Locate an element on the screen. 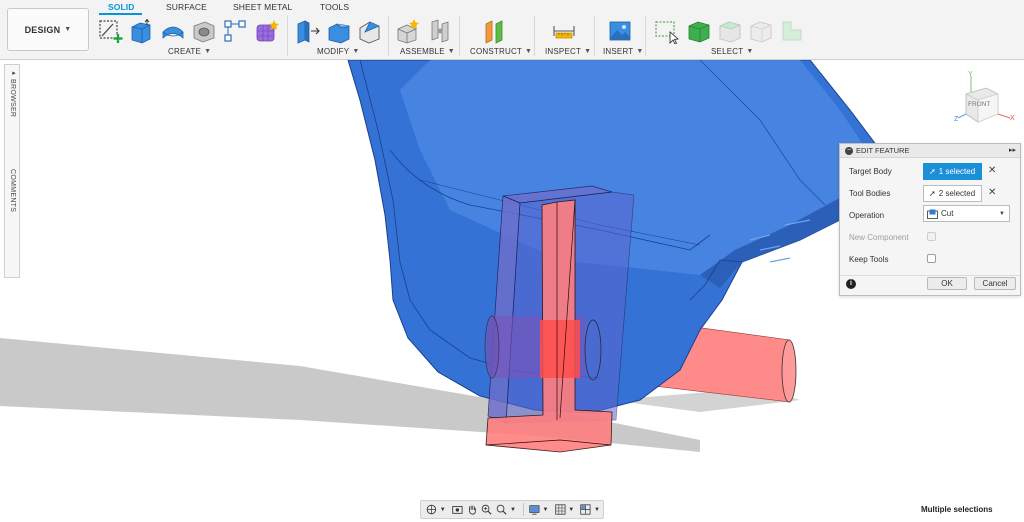 Image resolution: width=1024 pixels, height=522 pixels. axis-y-label: Y is located at coordinates (970, 74).